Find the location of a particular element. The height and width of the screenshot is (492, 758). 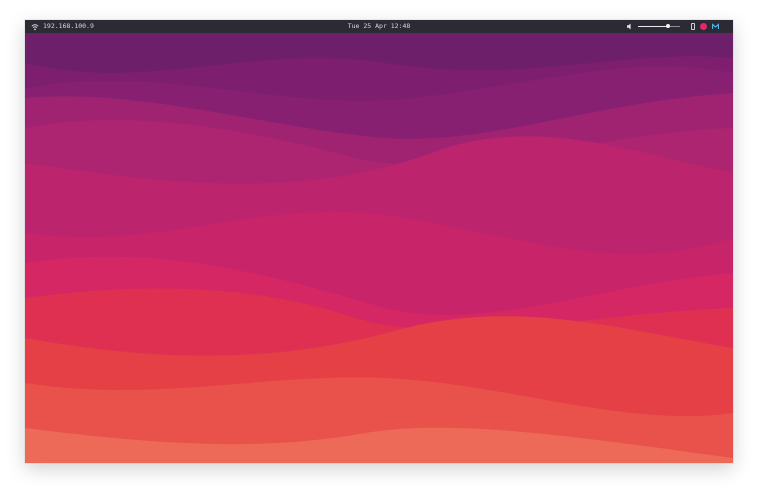

system-tray is located at coordinates (673, 26).